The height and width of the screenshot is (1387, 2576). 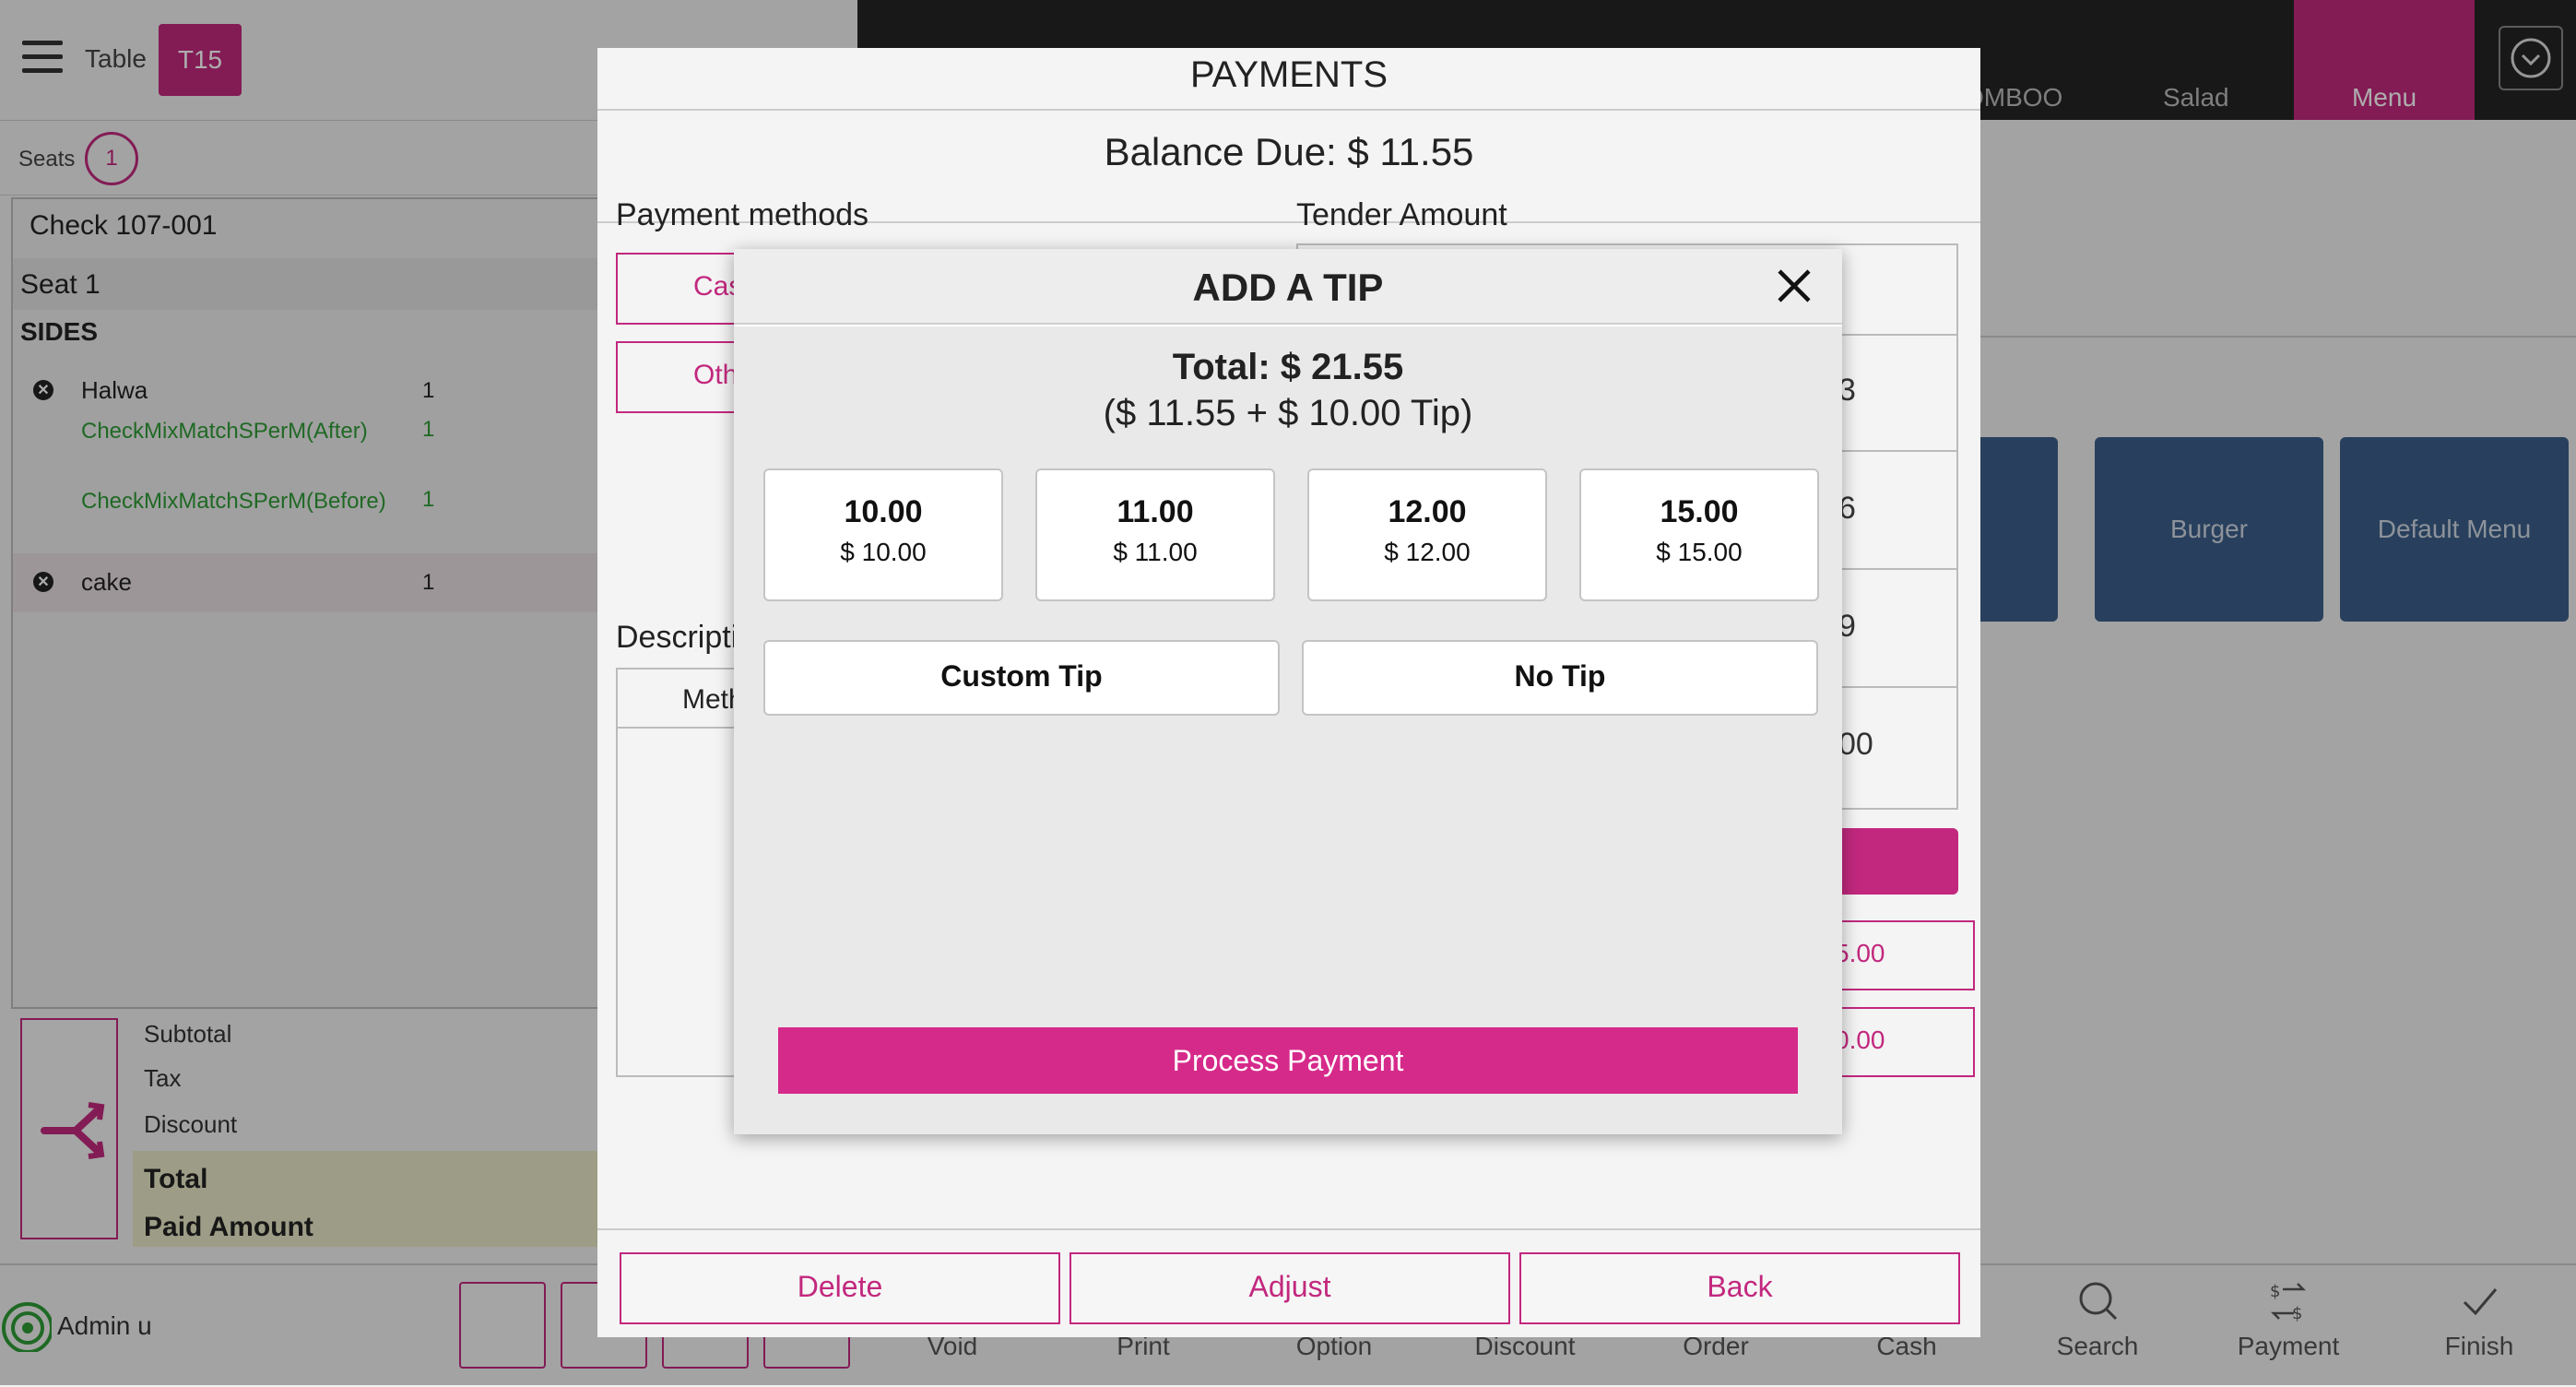 What do you see at coordinates (1699, 511) in the screenshot?
I see `tip-option-label: 15.00` at bounding box center [1699, 511].